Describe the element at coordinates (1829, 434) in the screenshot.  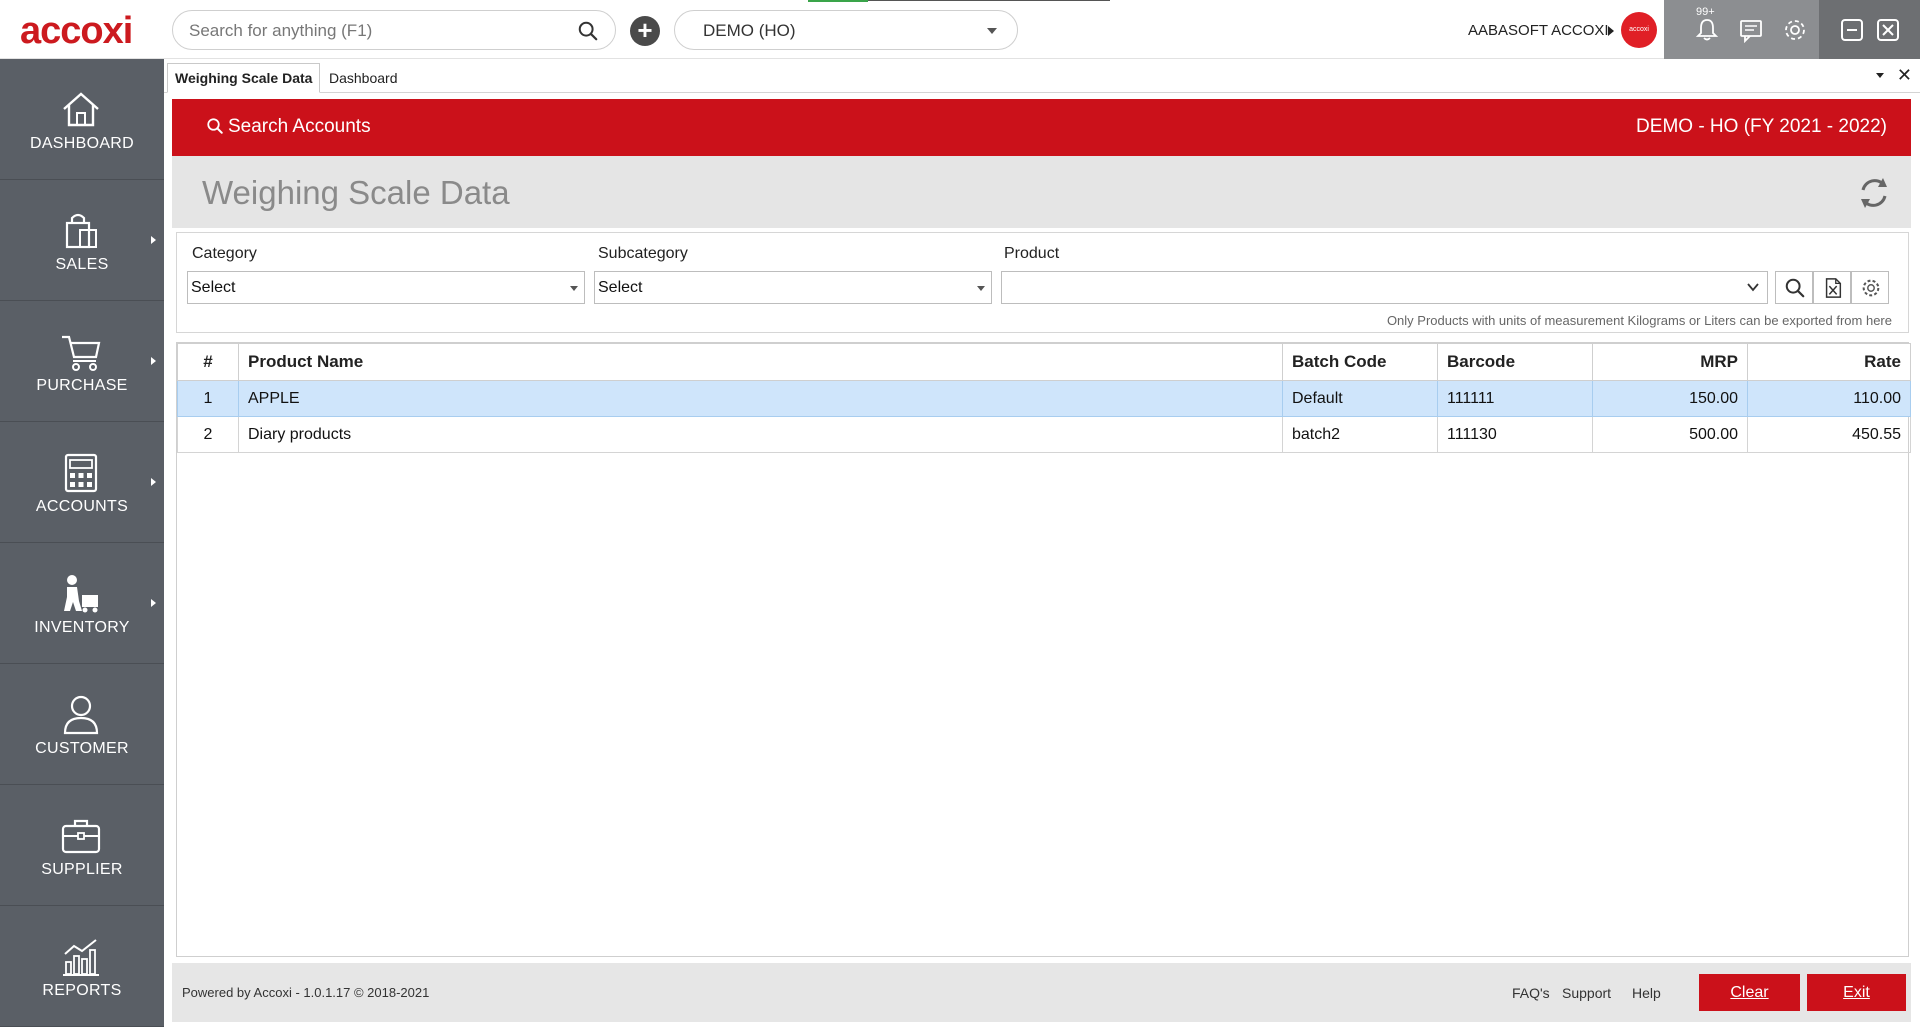
I see `rate-cell: 450.55` at that location.